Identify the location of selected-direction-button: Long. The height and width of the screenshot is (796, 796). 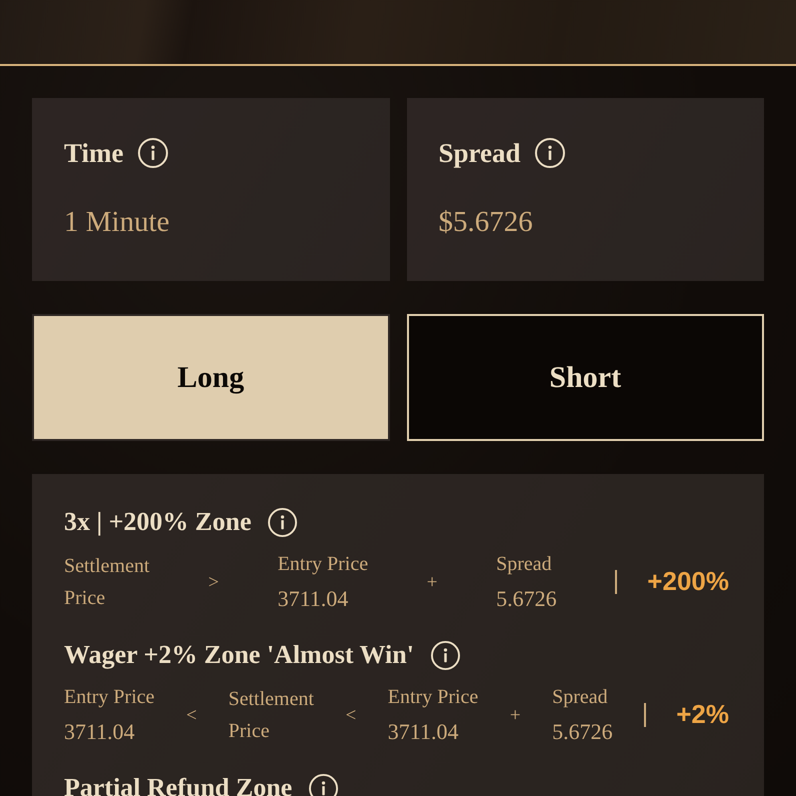
(211, 377).